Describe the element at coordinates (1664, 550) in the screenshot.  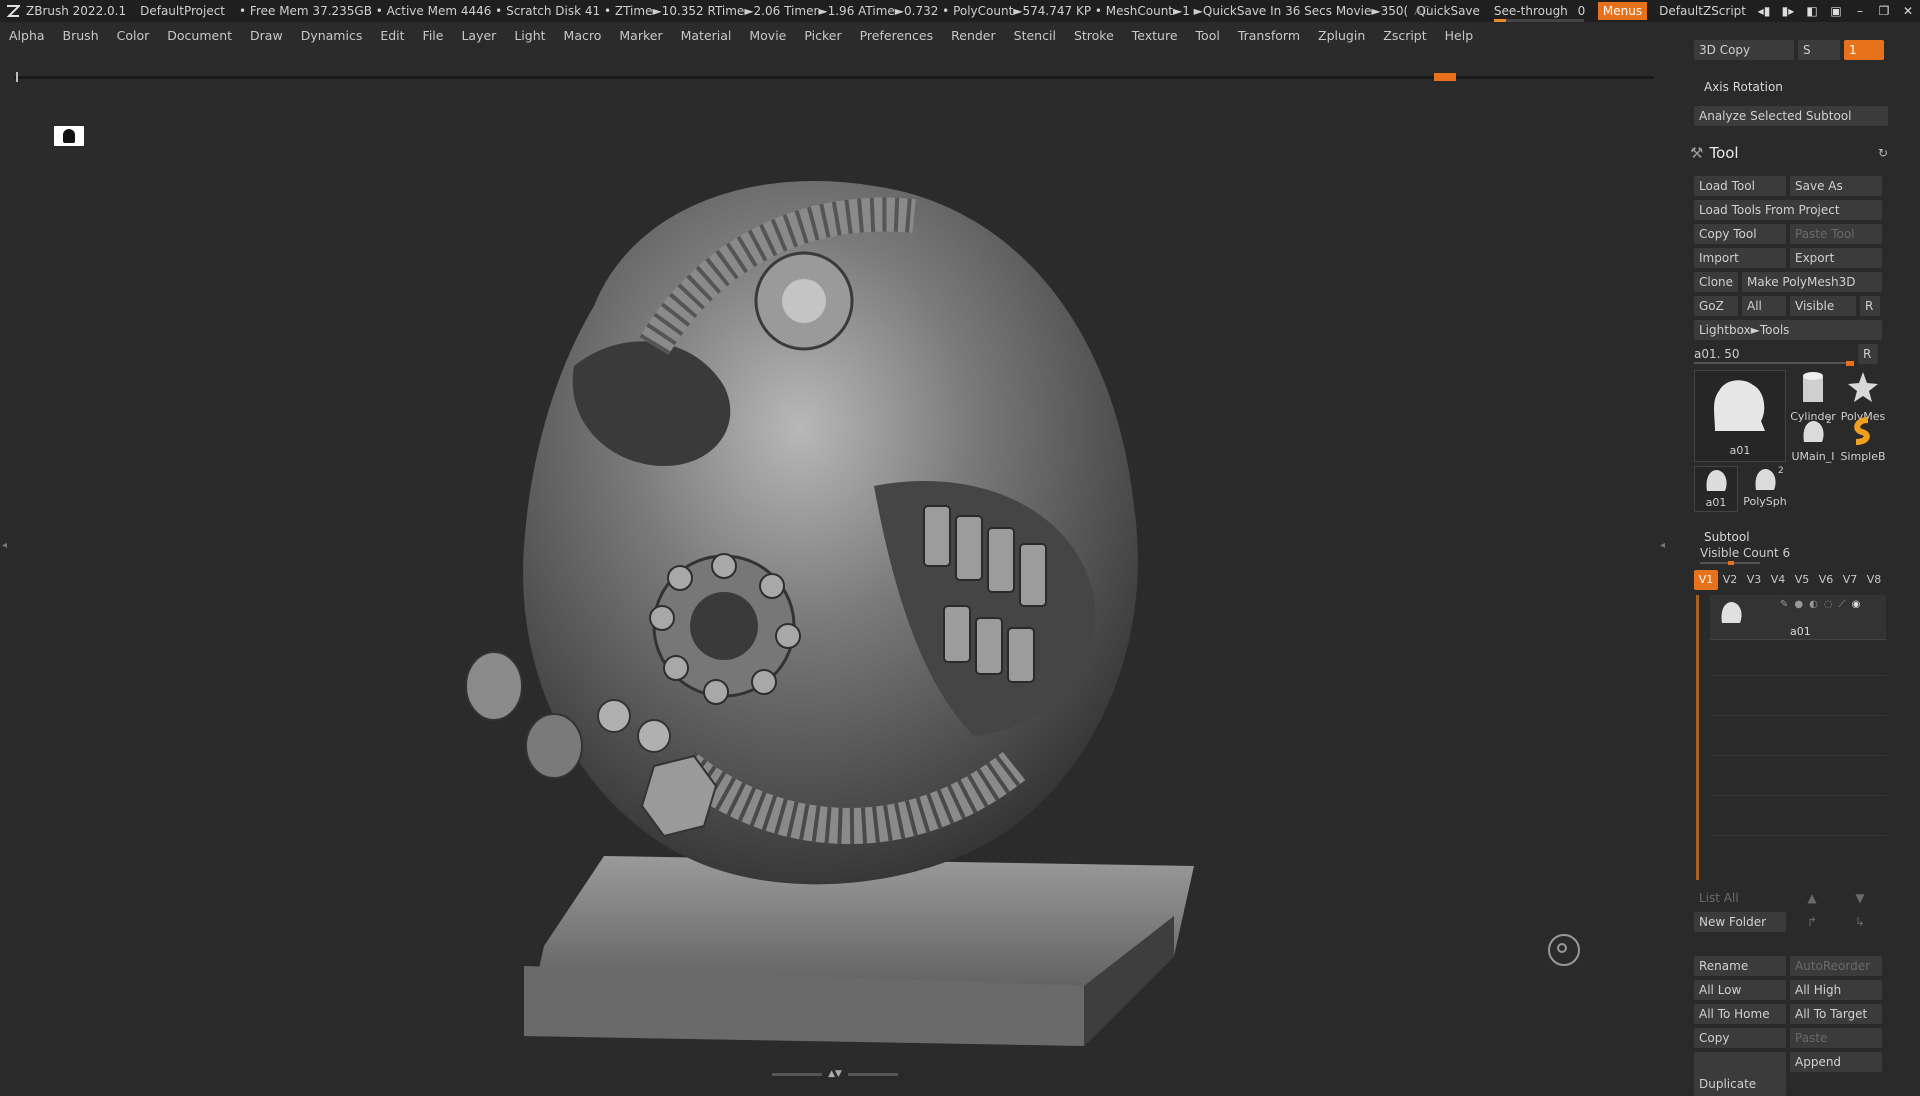
I see `right-tray-toggle: ◂` at that location.